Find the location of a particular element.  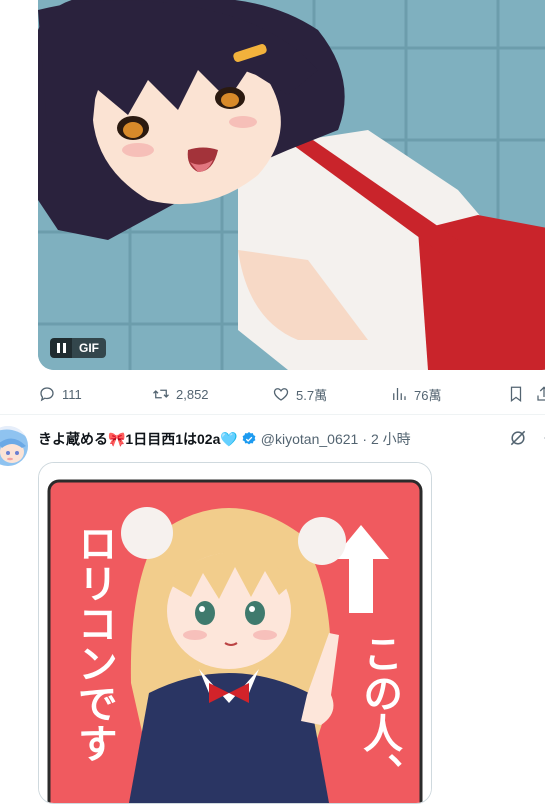

tweet-header: きよ蔵める🎀1日目西1は02a🩵 @kiyotan_0621 · 2 小時 is located at coordinates (224, 439).